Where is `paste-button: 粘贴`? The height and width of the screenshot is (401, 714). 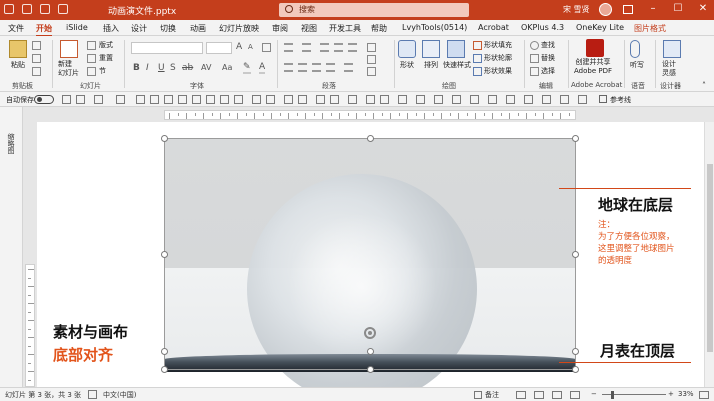 paste-button: 粘贴 is located at coordinates (18, 65).